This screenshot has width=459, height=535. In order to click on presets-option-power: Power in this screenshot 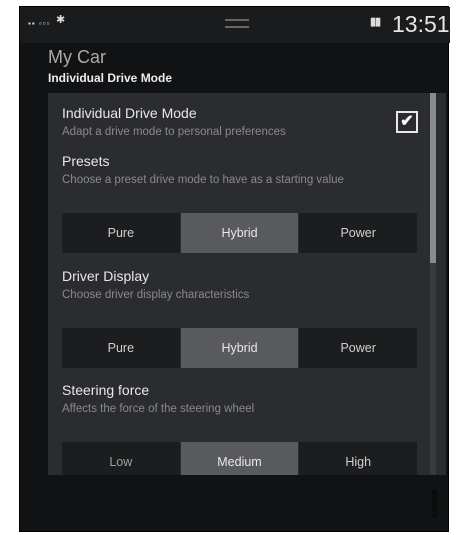, I will do `click(358, 233)`.